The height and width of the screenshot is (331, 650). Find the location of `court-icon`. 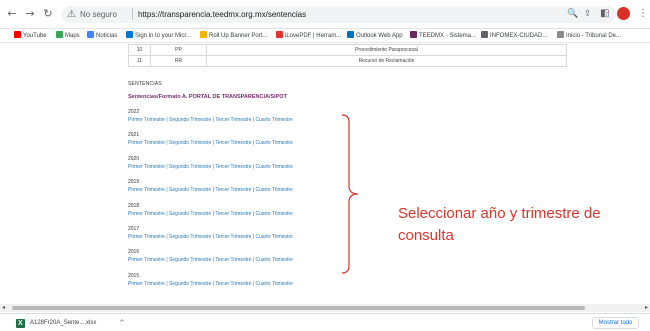

court-icon is located at coordinates (560, 34).